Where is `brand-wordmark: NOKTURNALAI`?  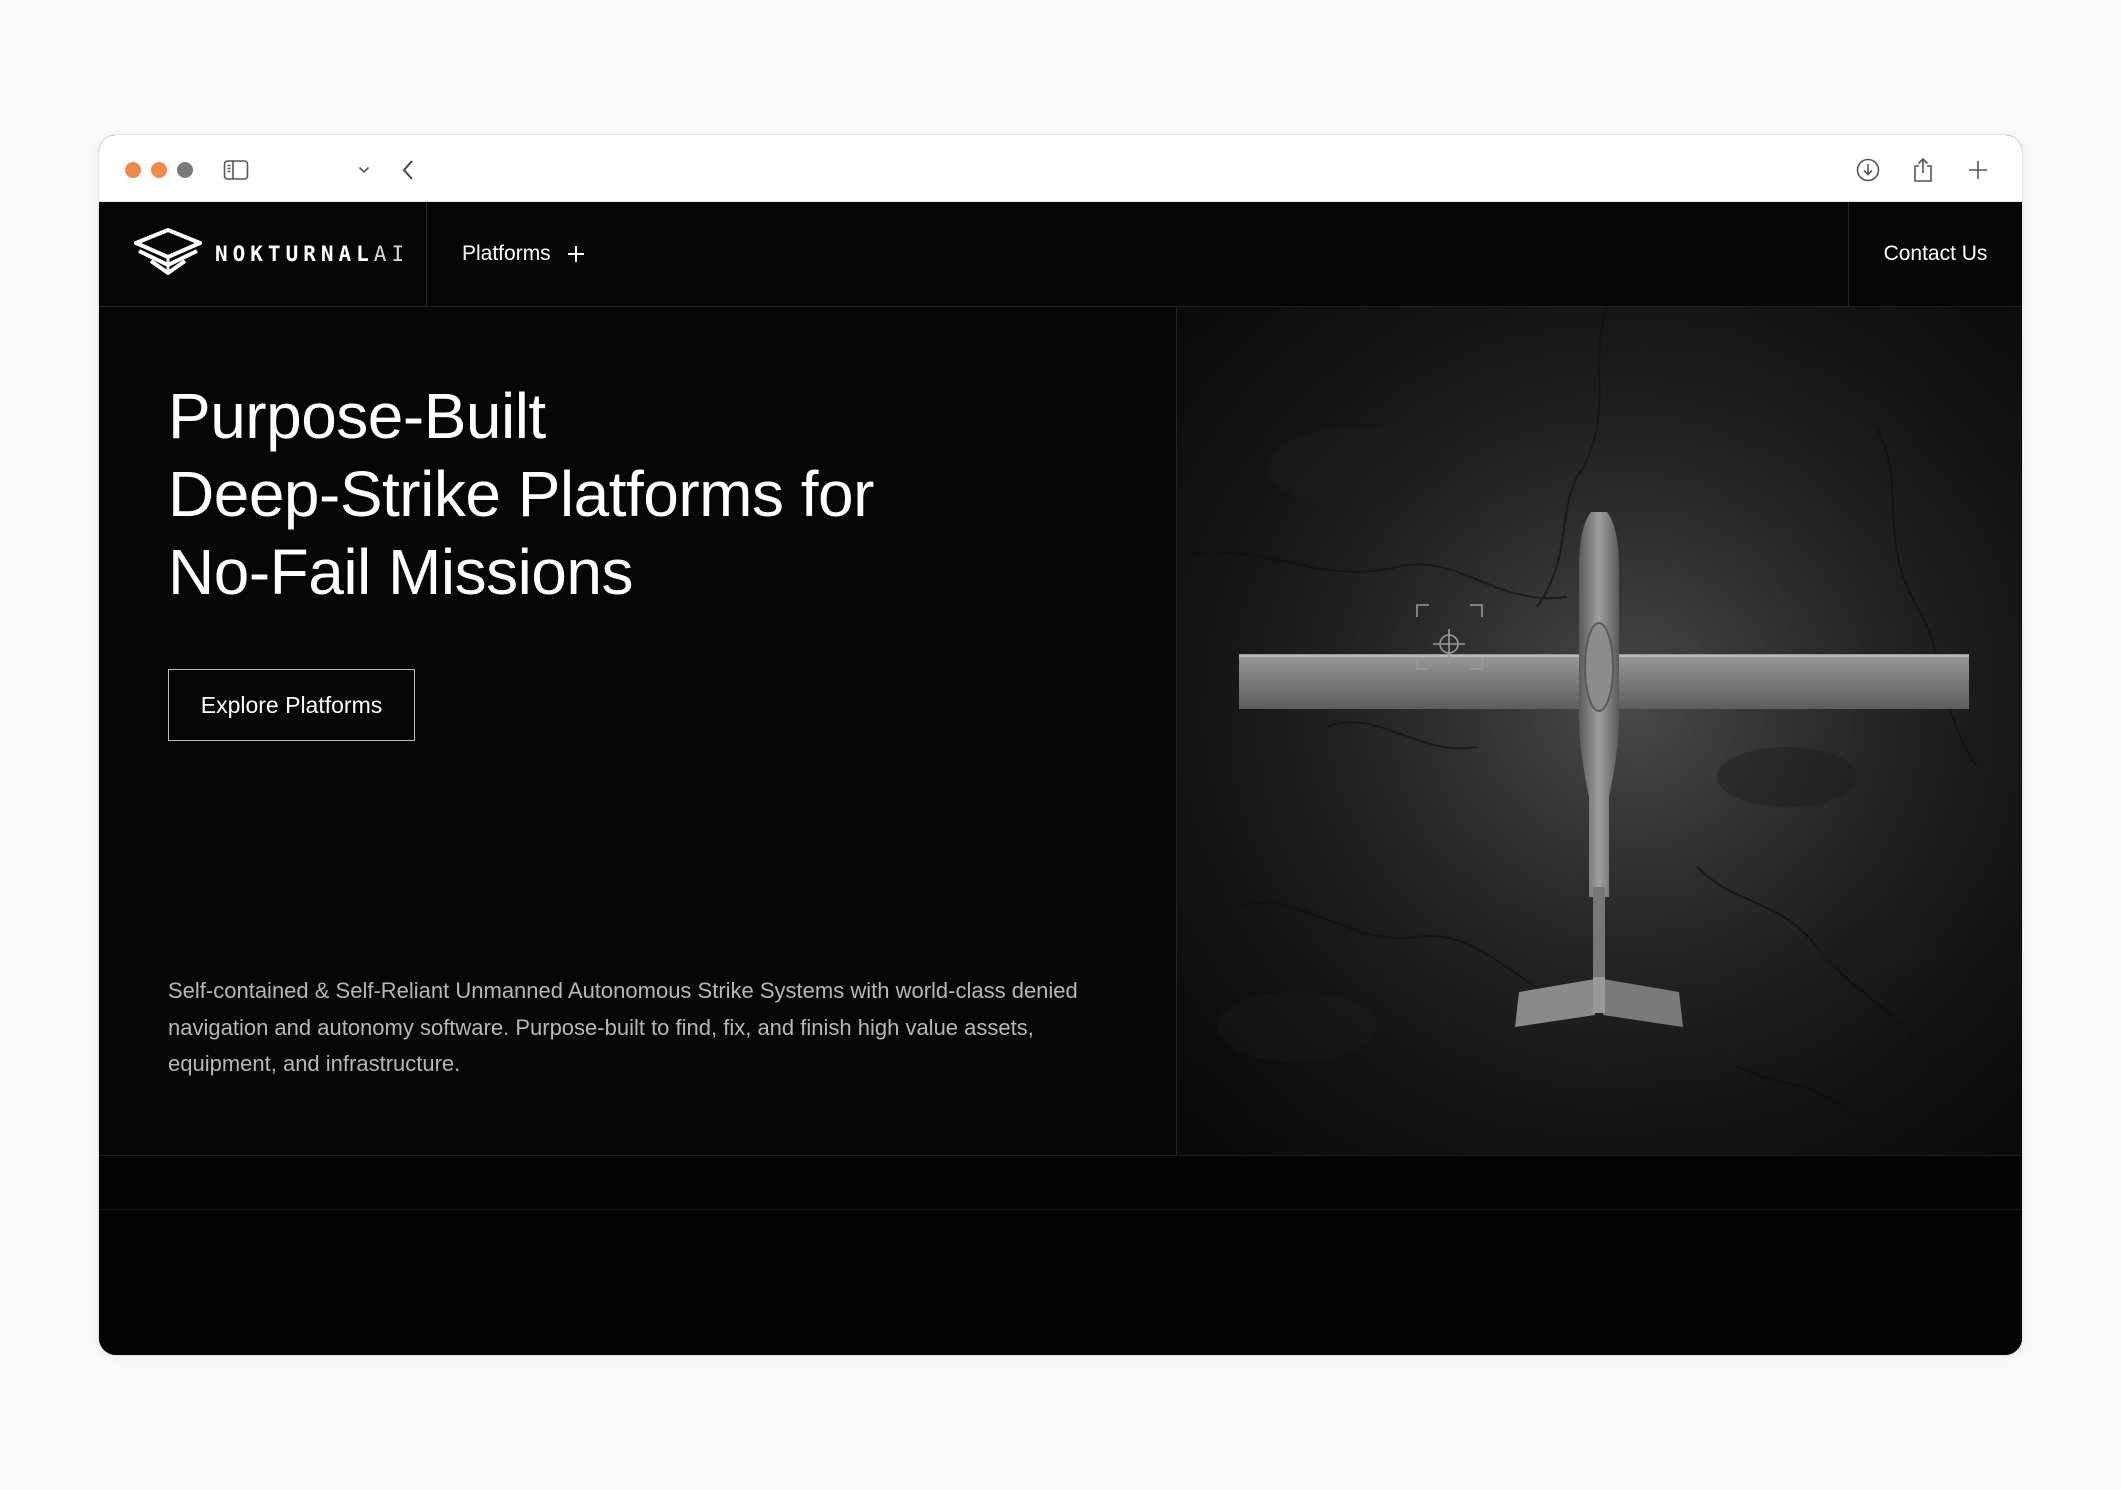 brand-wordmark: NOKTURNALAI is located at coordinates (312, 254).